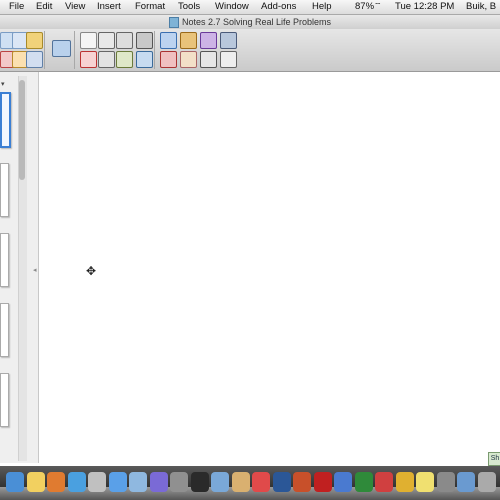  I want to click on firefox-icon, so click(56, 482).